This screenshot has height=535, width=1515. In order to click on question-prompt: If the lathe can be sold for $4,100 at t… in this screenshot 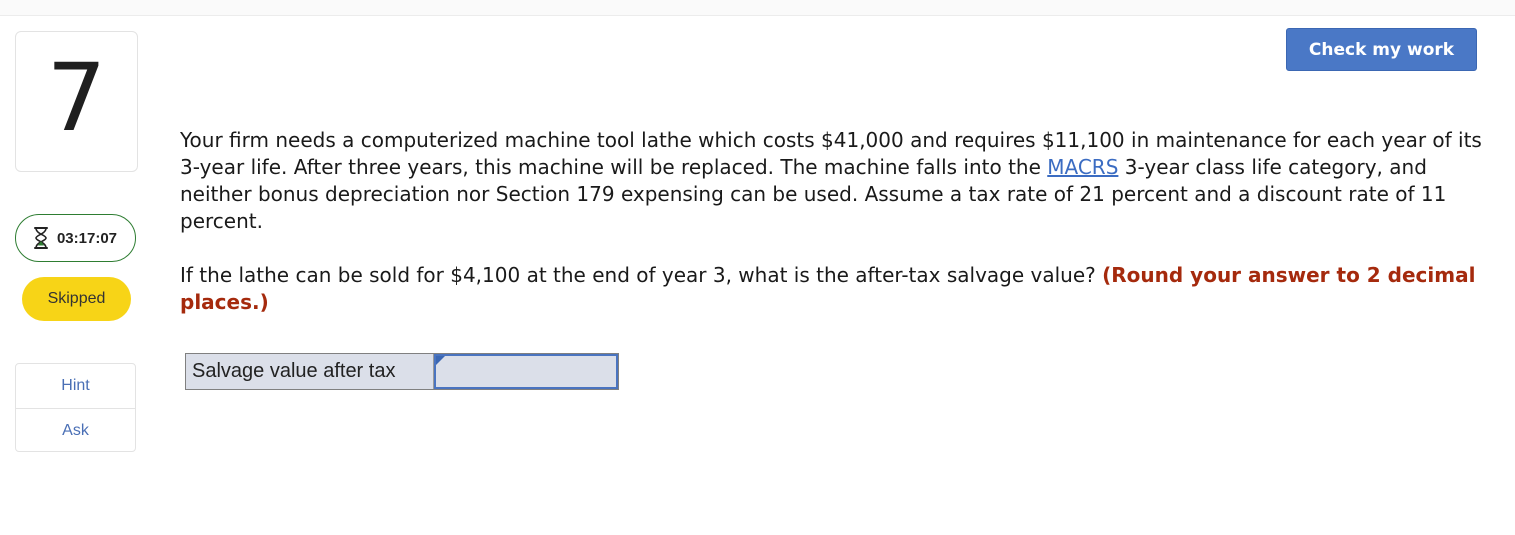, I will do `click(836, 289)`.